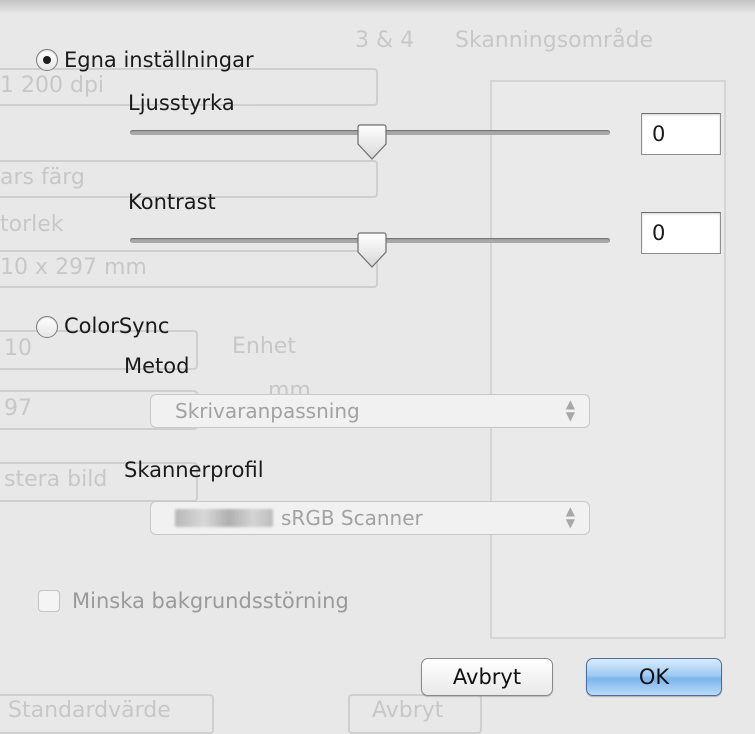 The width and height of the screenshot is (755, 734). Describe the element at coordinates (352, 518) in the screenshot. I see `scanner-profile-popup-value: sRGB Scanner` at that location.